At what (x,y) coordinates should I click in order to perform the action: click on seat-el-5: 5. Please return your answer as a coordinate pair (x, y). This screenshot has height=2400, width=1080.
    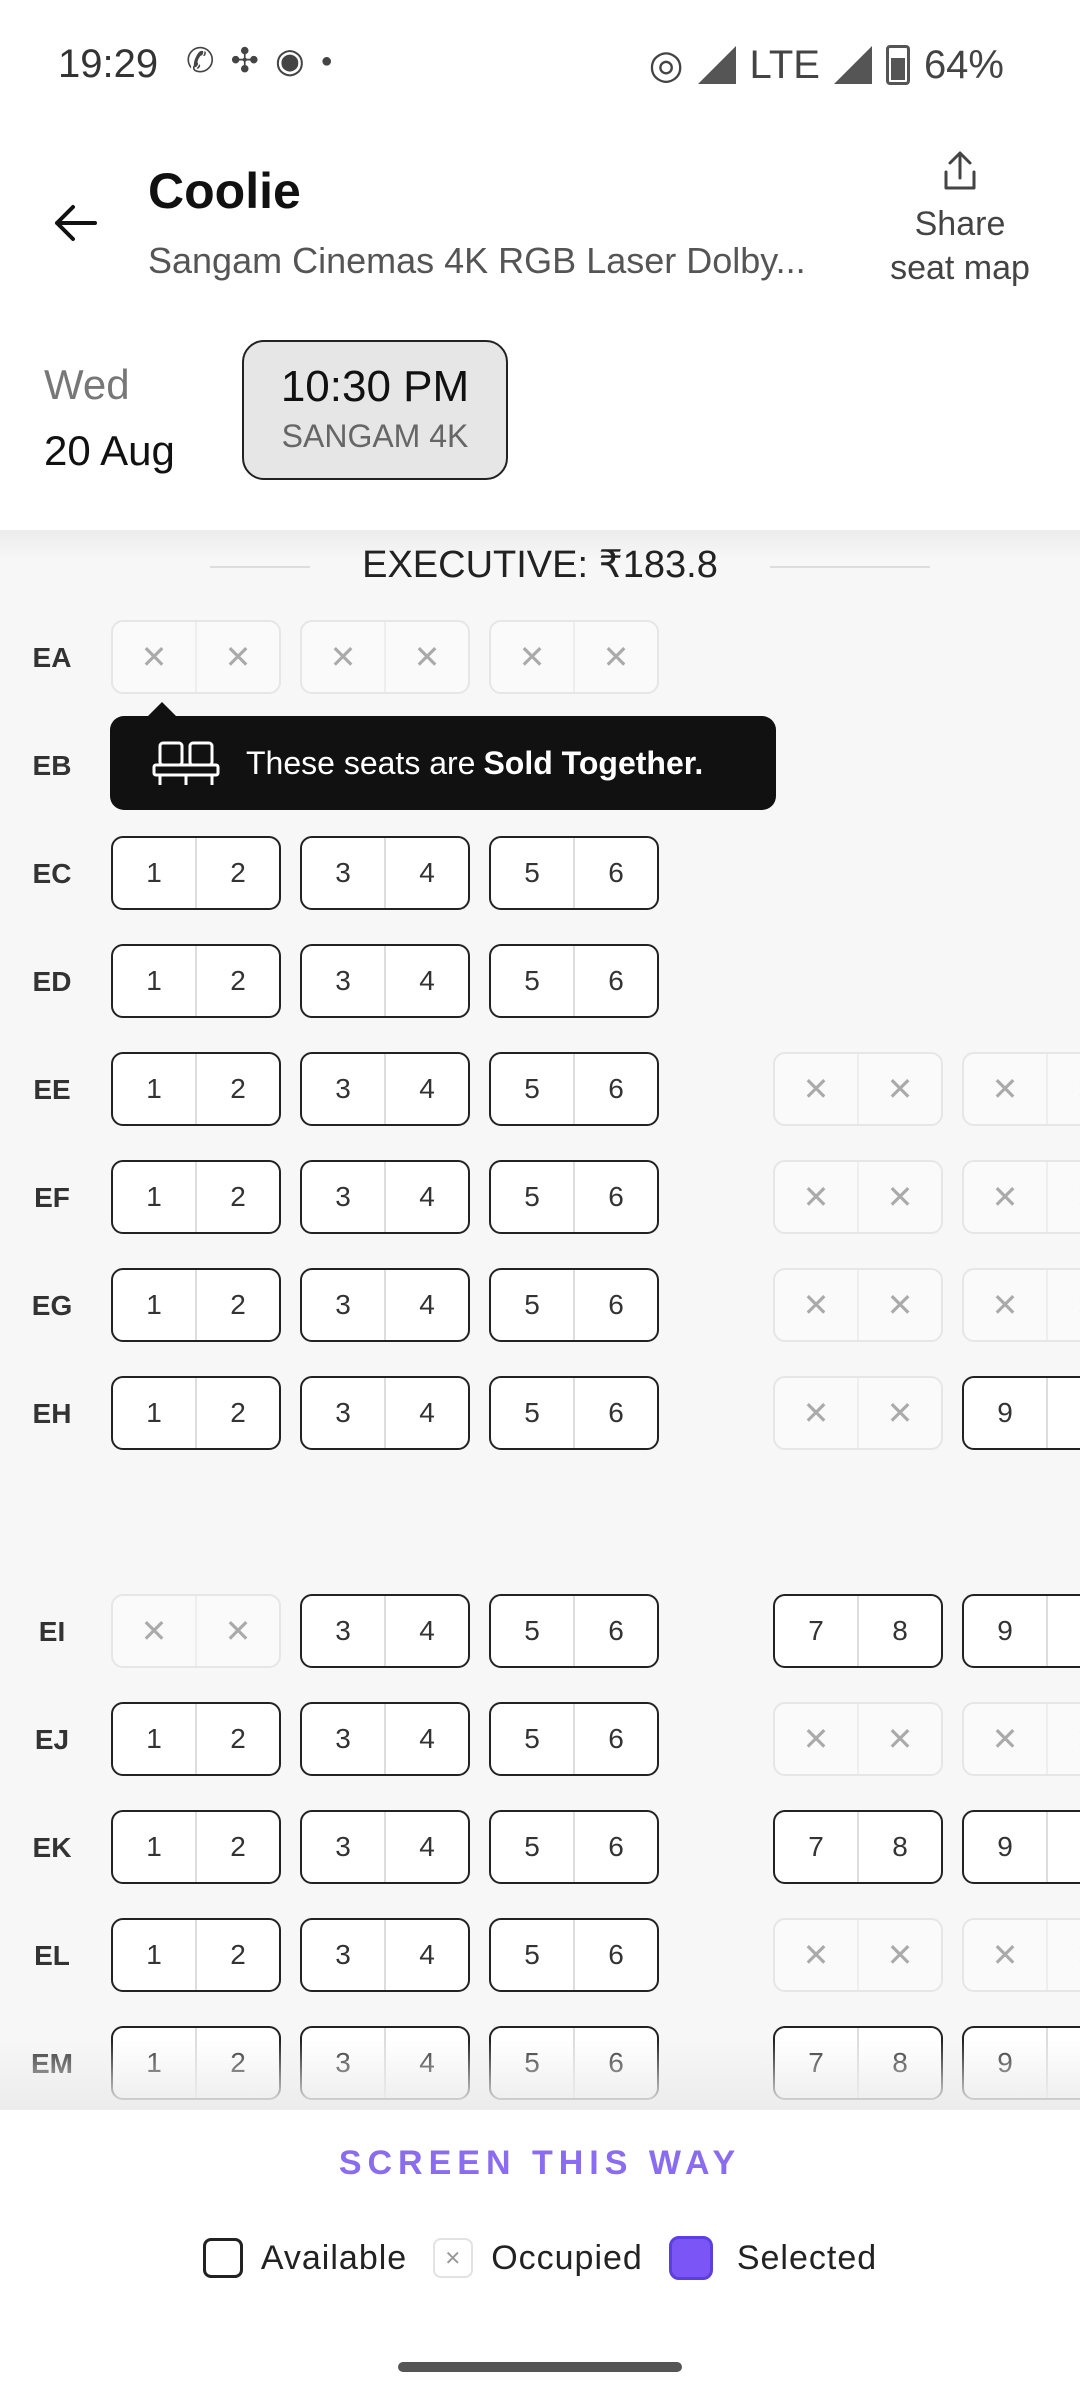
    Looking at the image, I should click on (532, 1955).